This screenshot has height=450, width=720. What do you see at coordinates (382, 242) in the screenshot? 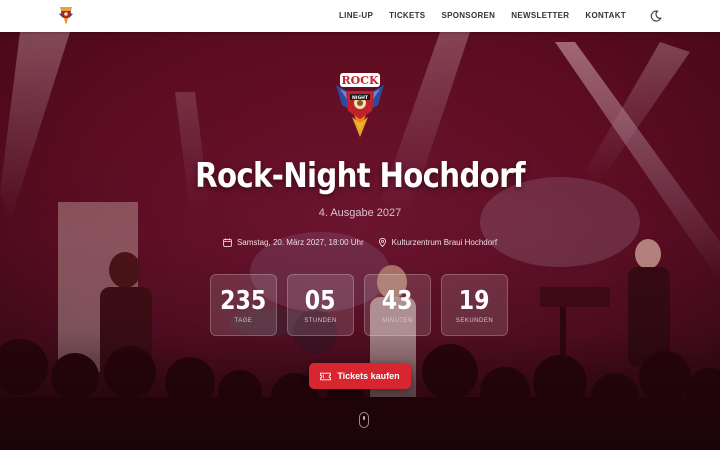
I see `map-pin-icon` at bounding box center [382, 242].